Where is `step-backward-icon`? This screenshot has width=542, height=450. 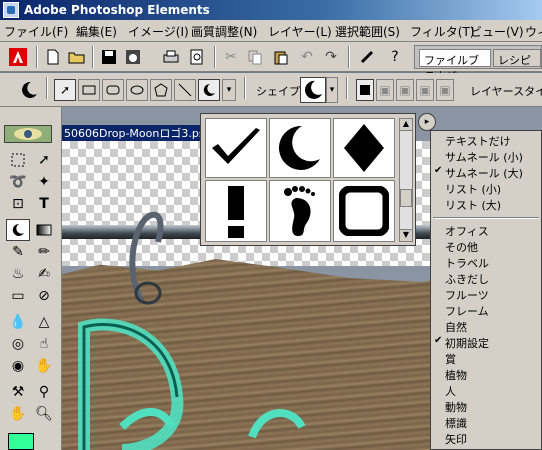 step-backward-icon is located at coordinates (367, 57).